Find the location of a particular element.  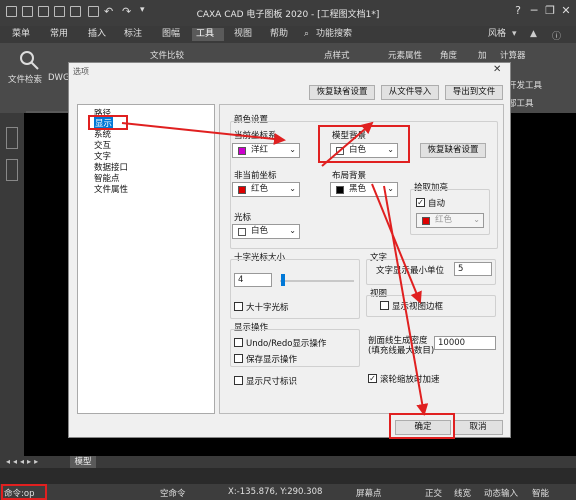

arrow-to-coord-color is located at coordinates (203, 133).